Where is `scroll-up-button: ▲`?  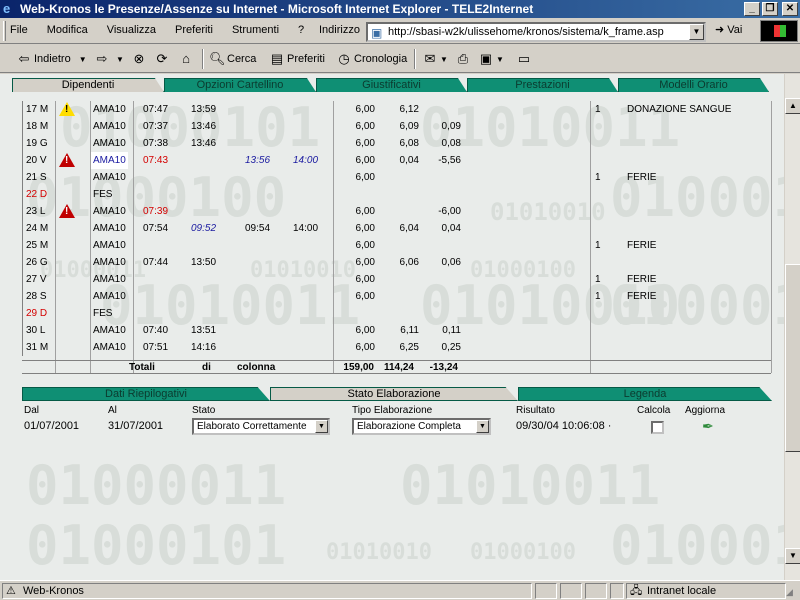 scroll-up-button: ▲ is located at coordinates (792, 106).